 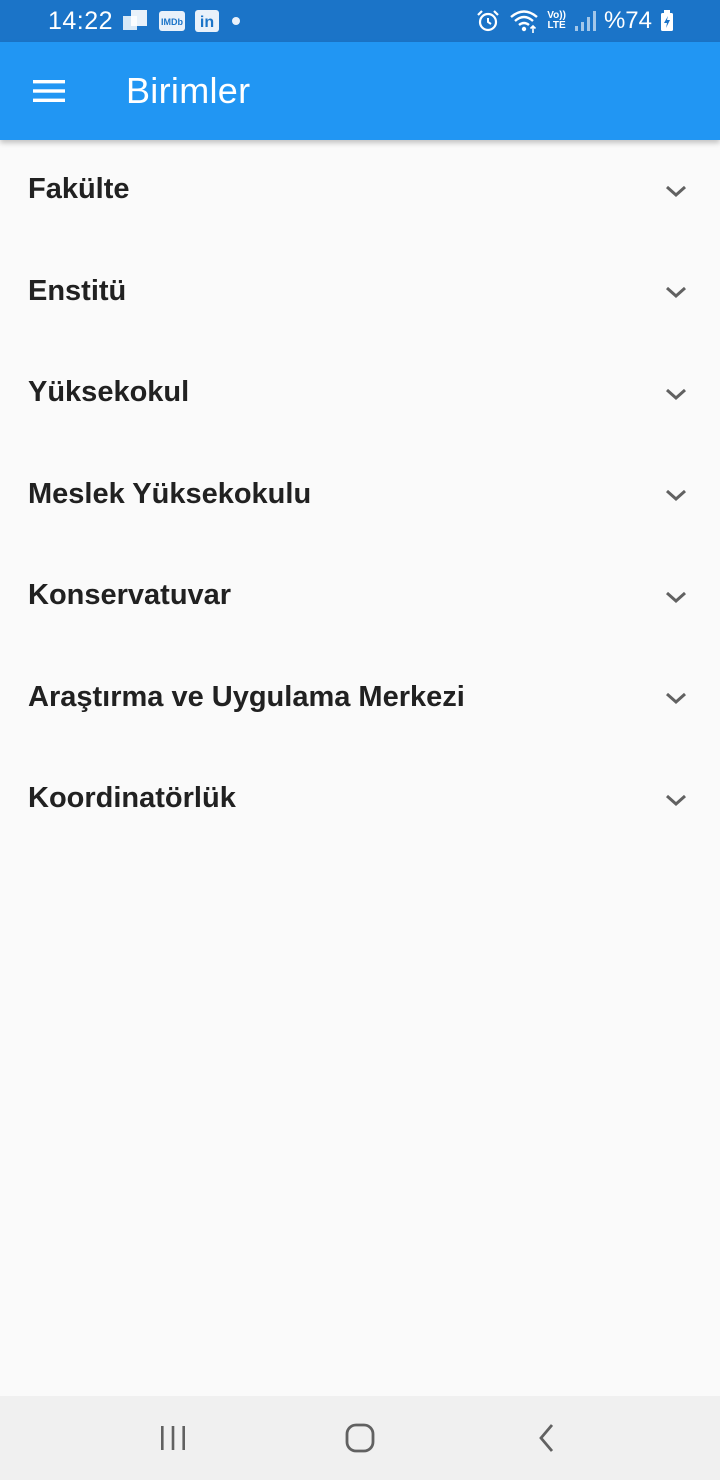 I want to click on status-right: Vo)) LTE %74, so click(x=574, y=21).